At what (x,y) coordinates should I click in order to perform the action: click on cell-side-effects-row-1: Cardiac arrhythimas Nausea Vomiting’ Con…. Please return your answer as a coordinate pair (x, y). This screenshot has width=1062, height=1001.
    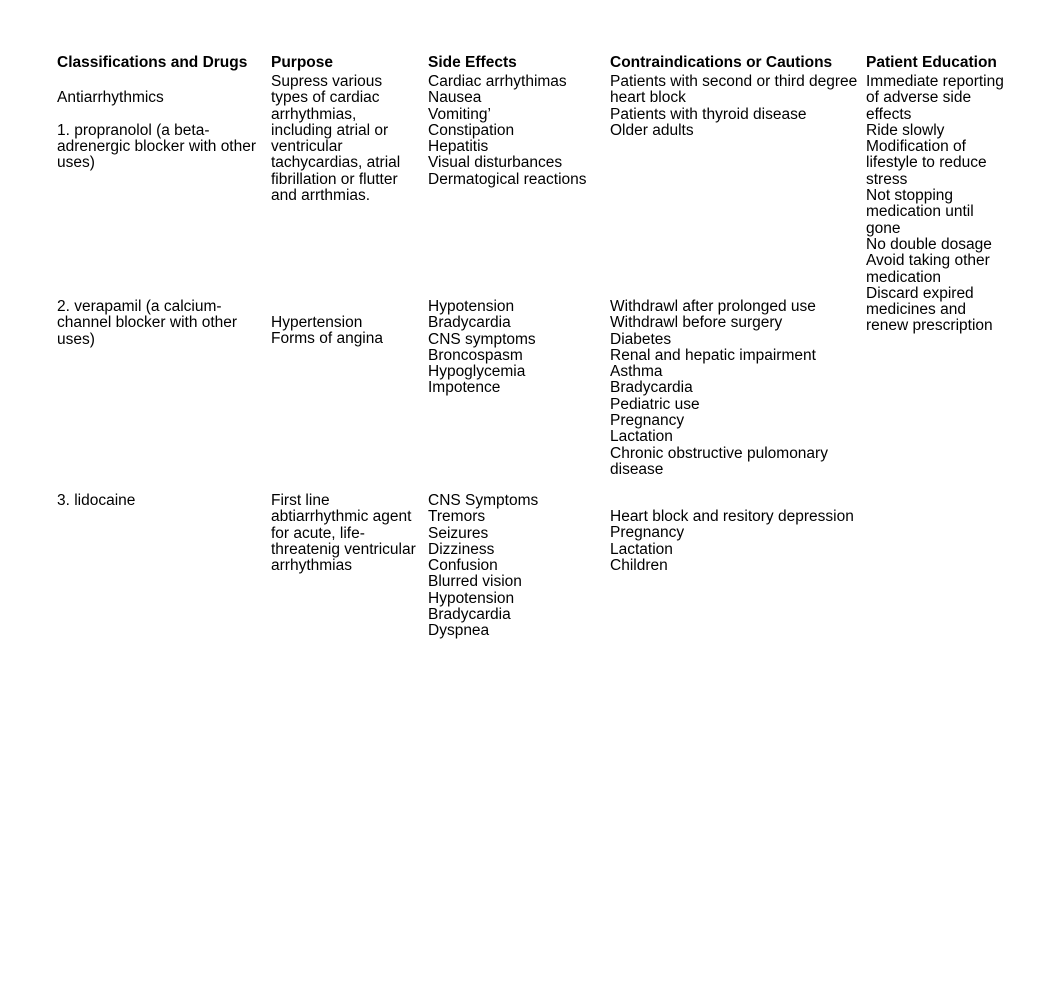
    Looking at the image, I should click on (507, 130).